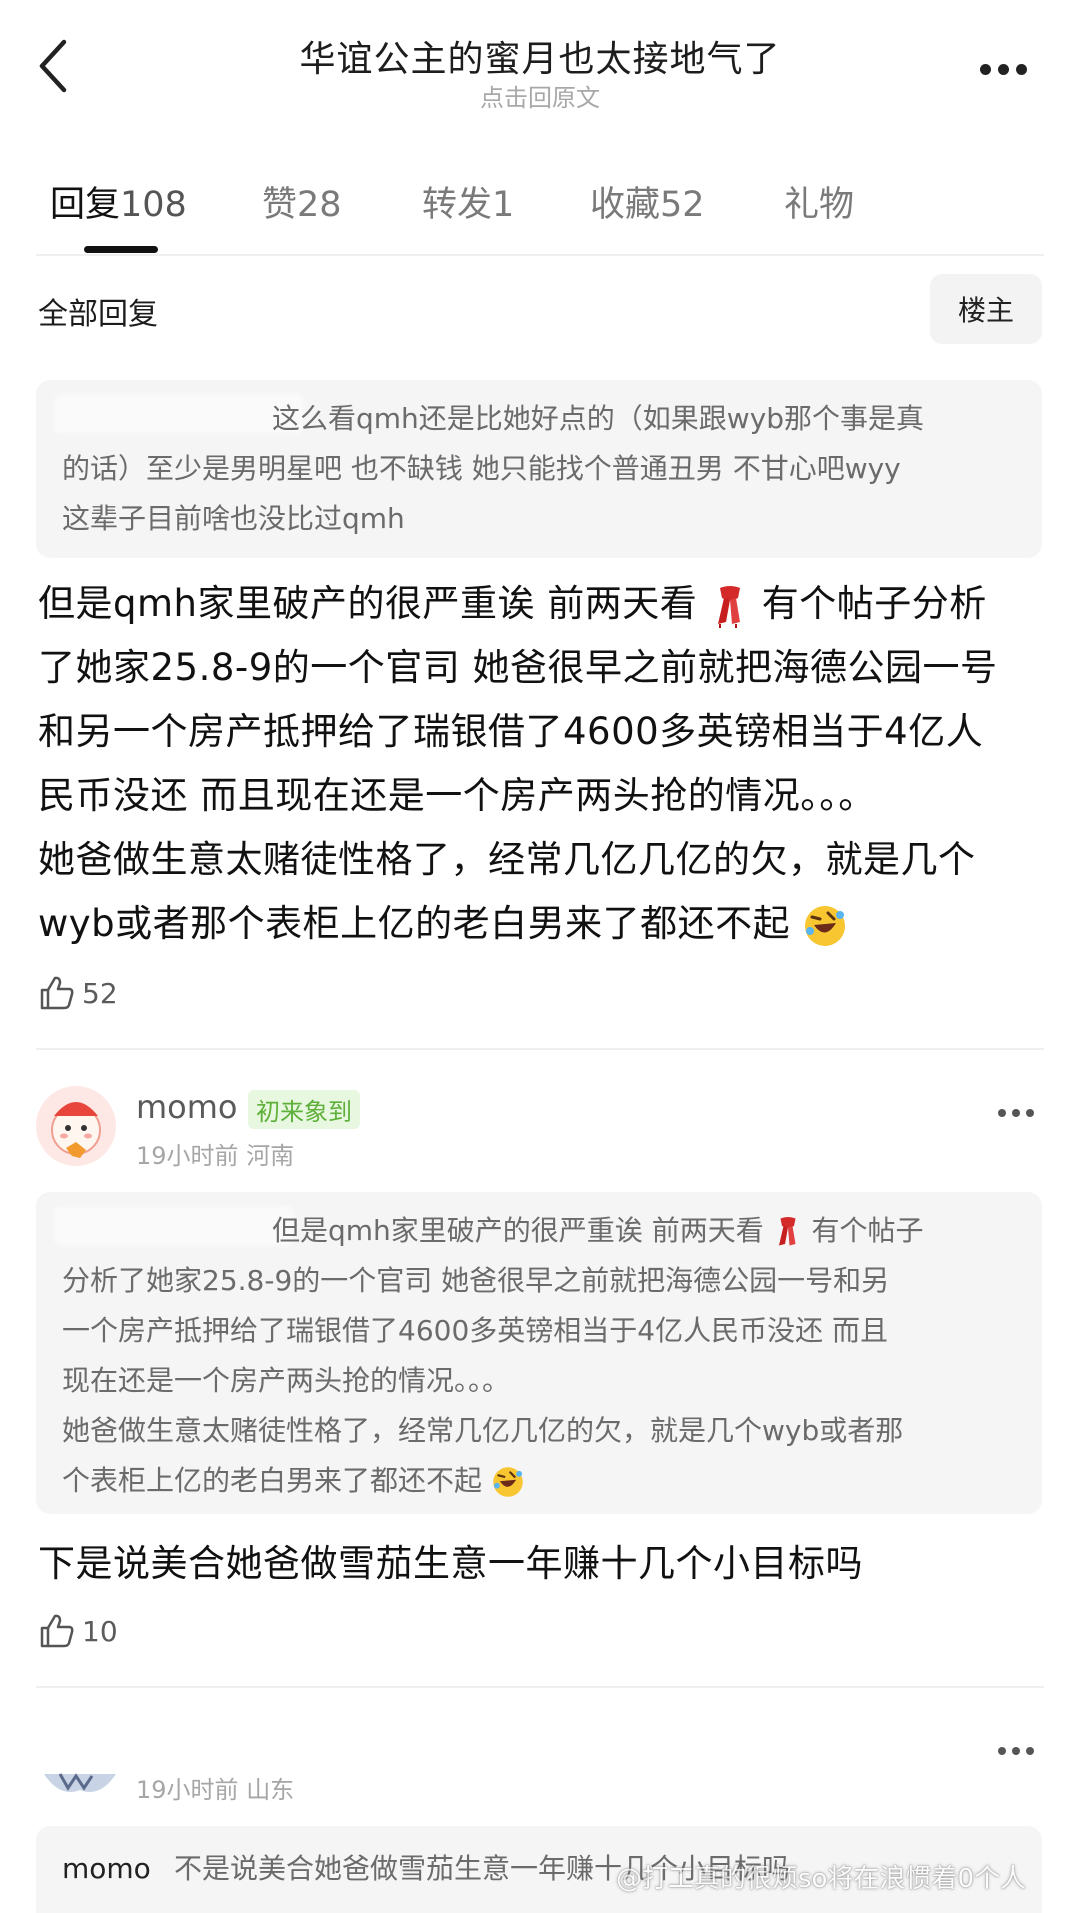 Image resolution: width=1080 pixels, height=1913 pixels. Describe the element at coordinates (78, 1631) in the screenshot. I see `like-button: 10` at that location.